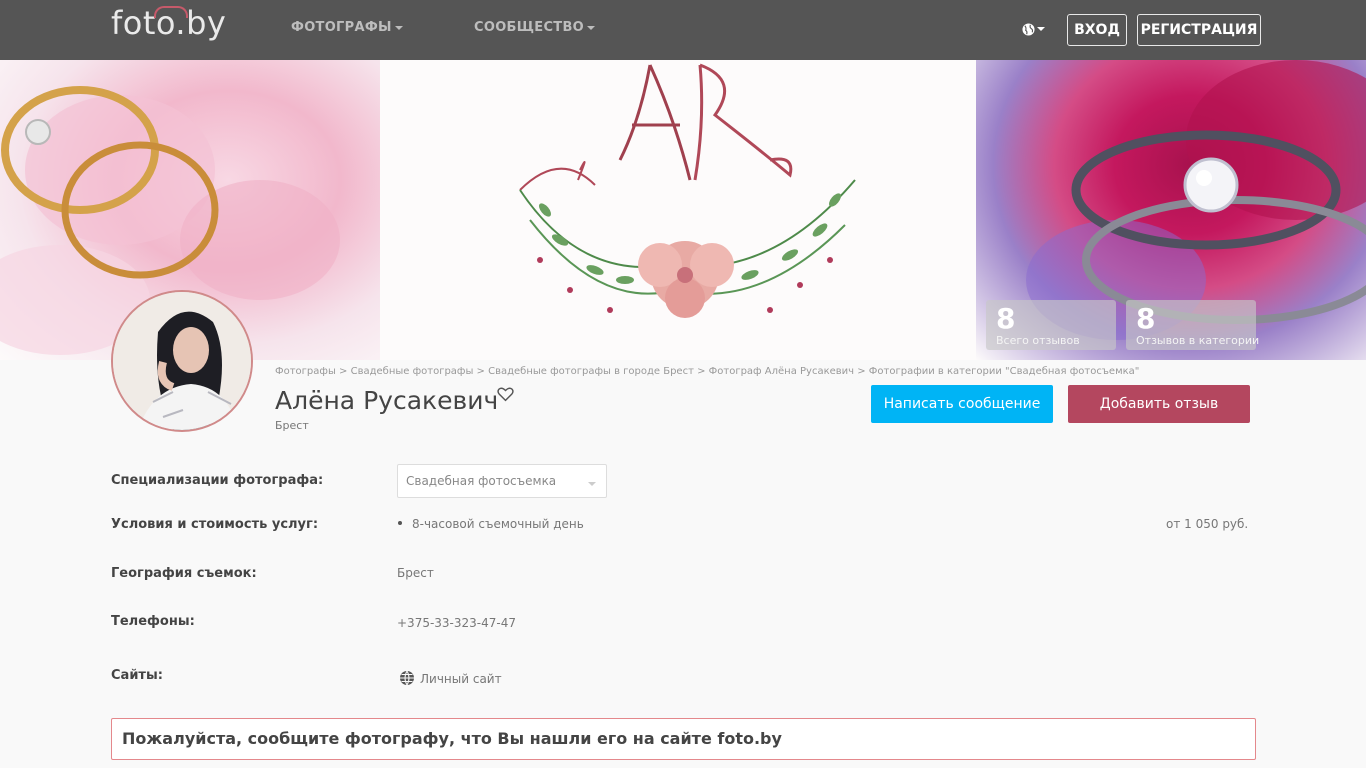  Describe the element at coordinates (168, 23) in the screenshot. I see `site-logo: foto.by` at that location.